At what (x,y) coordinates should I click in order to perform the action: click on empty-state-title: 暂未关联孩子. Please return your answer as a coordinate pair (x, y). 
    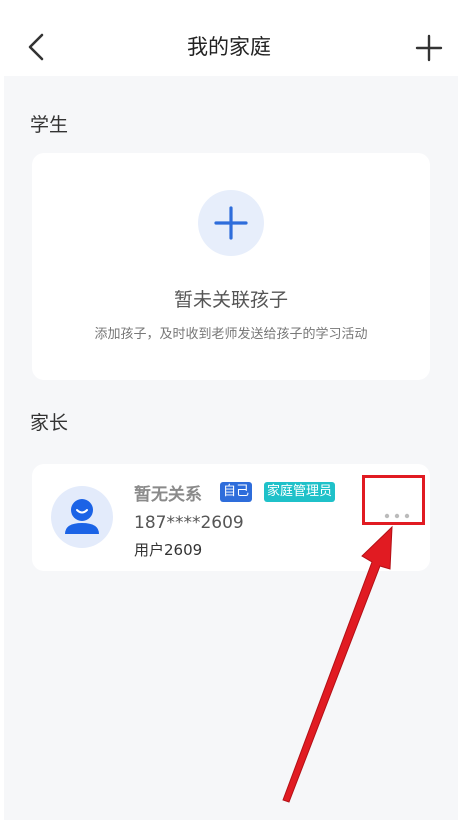
    Looking at the image, I should click on (230, 300).